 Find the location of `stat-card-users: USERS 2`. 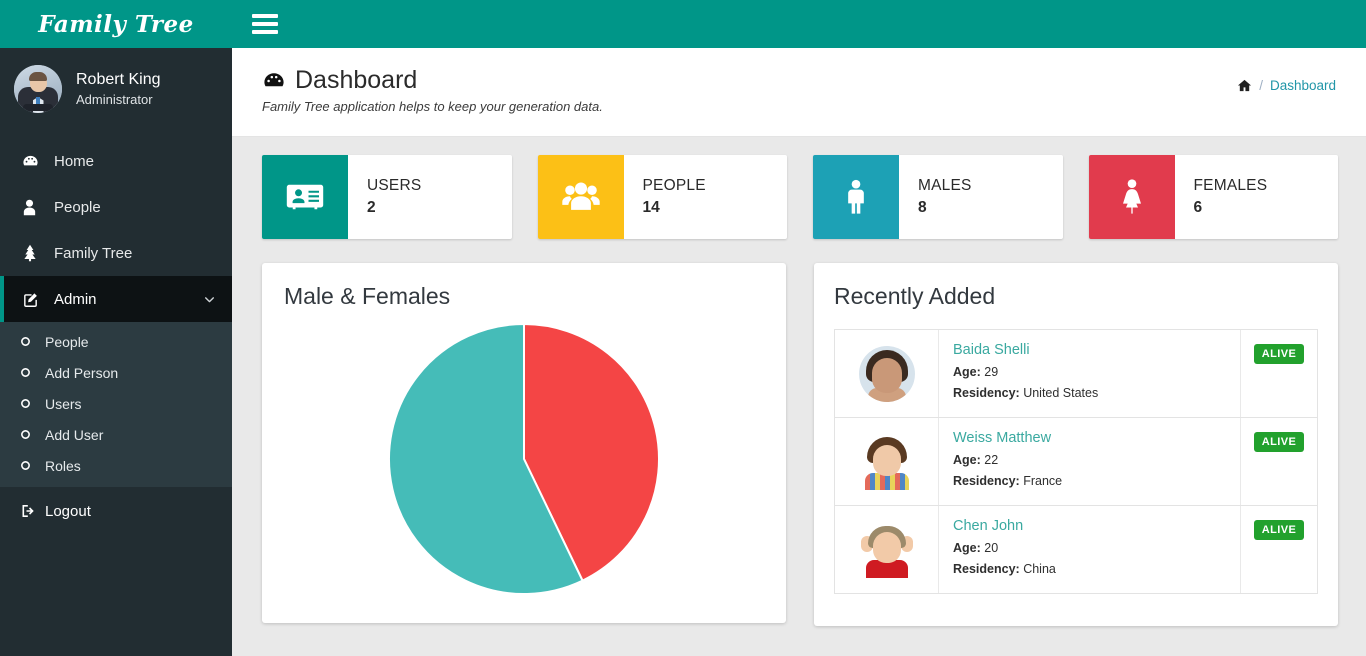

stat-card-users: USERS 2 is located at coordinates (387, 197).